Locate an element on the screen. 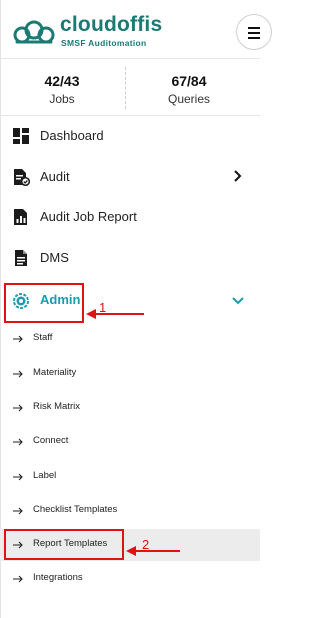 The height and width of the screenshot is (618, 320). brand-logo: cloudoffis SMSF Auditomation is located at coordinates (112, 32).